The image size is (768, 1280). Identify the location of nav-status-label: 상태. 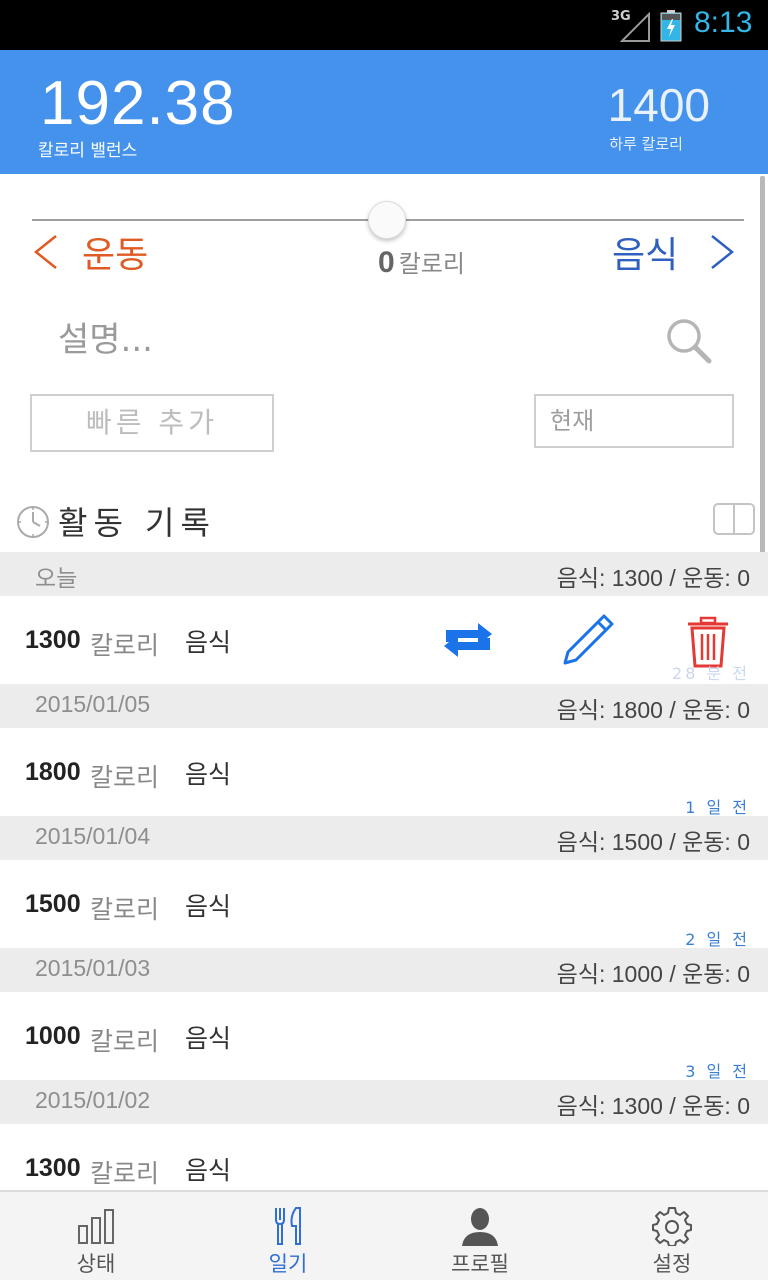
(96, 1264).